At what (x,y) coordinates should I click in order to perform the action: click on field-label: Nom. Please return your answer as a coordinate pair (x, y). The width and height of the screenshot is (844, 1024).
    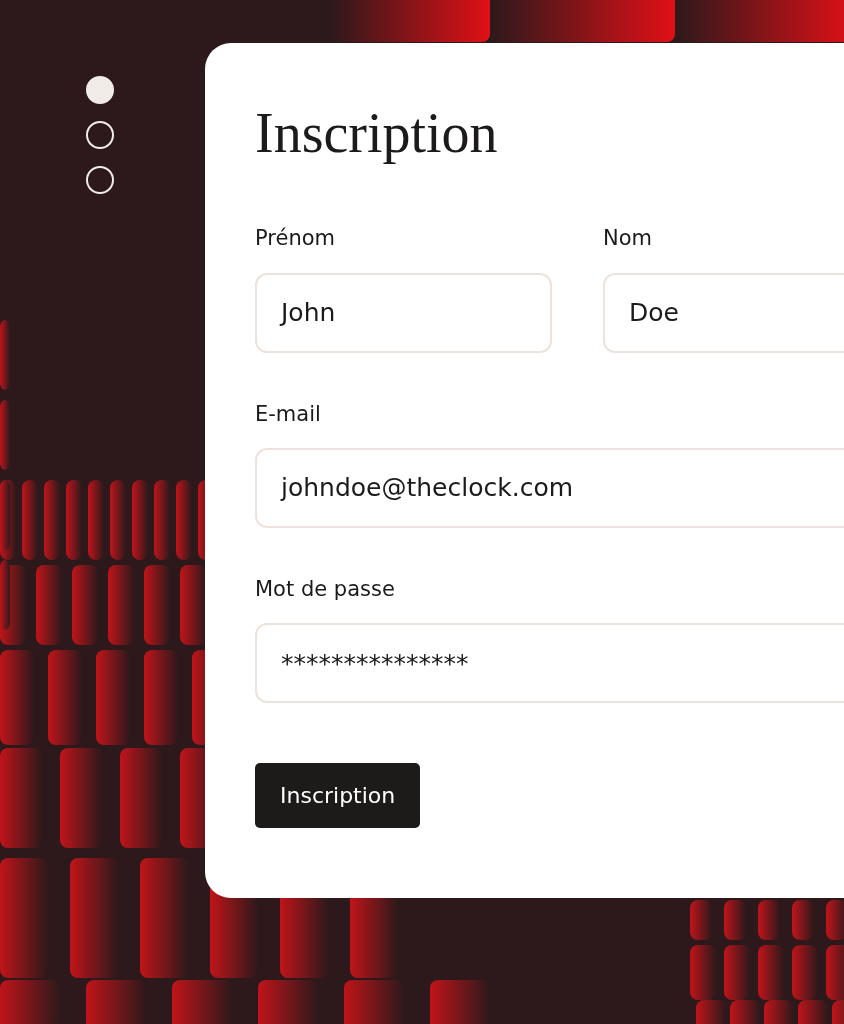
    Looking at the image, I should click on (628, 239).